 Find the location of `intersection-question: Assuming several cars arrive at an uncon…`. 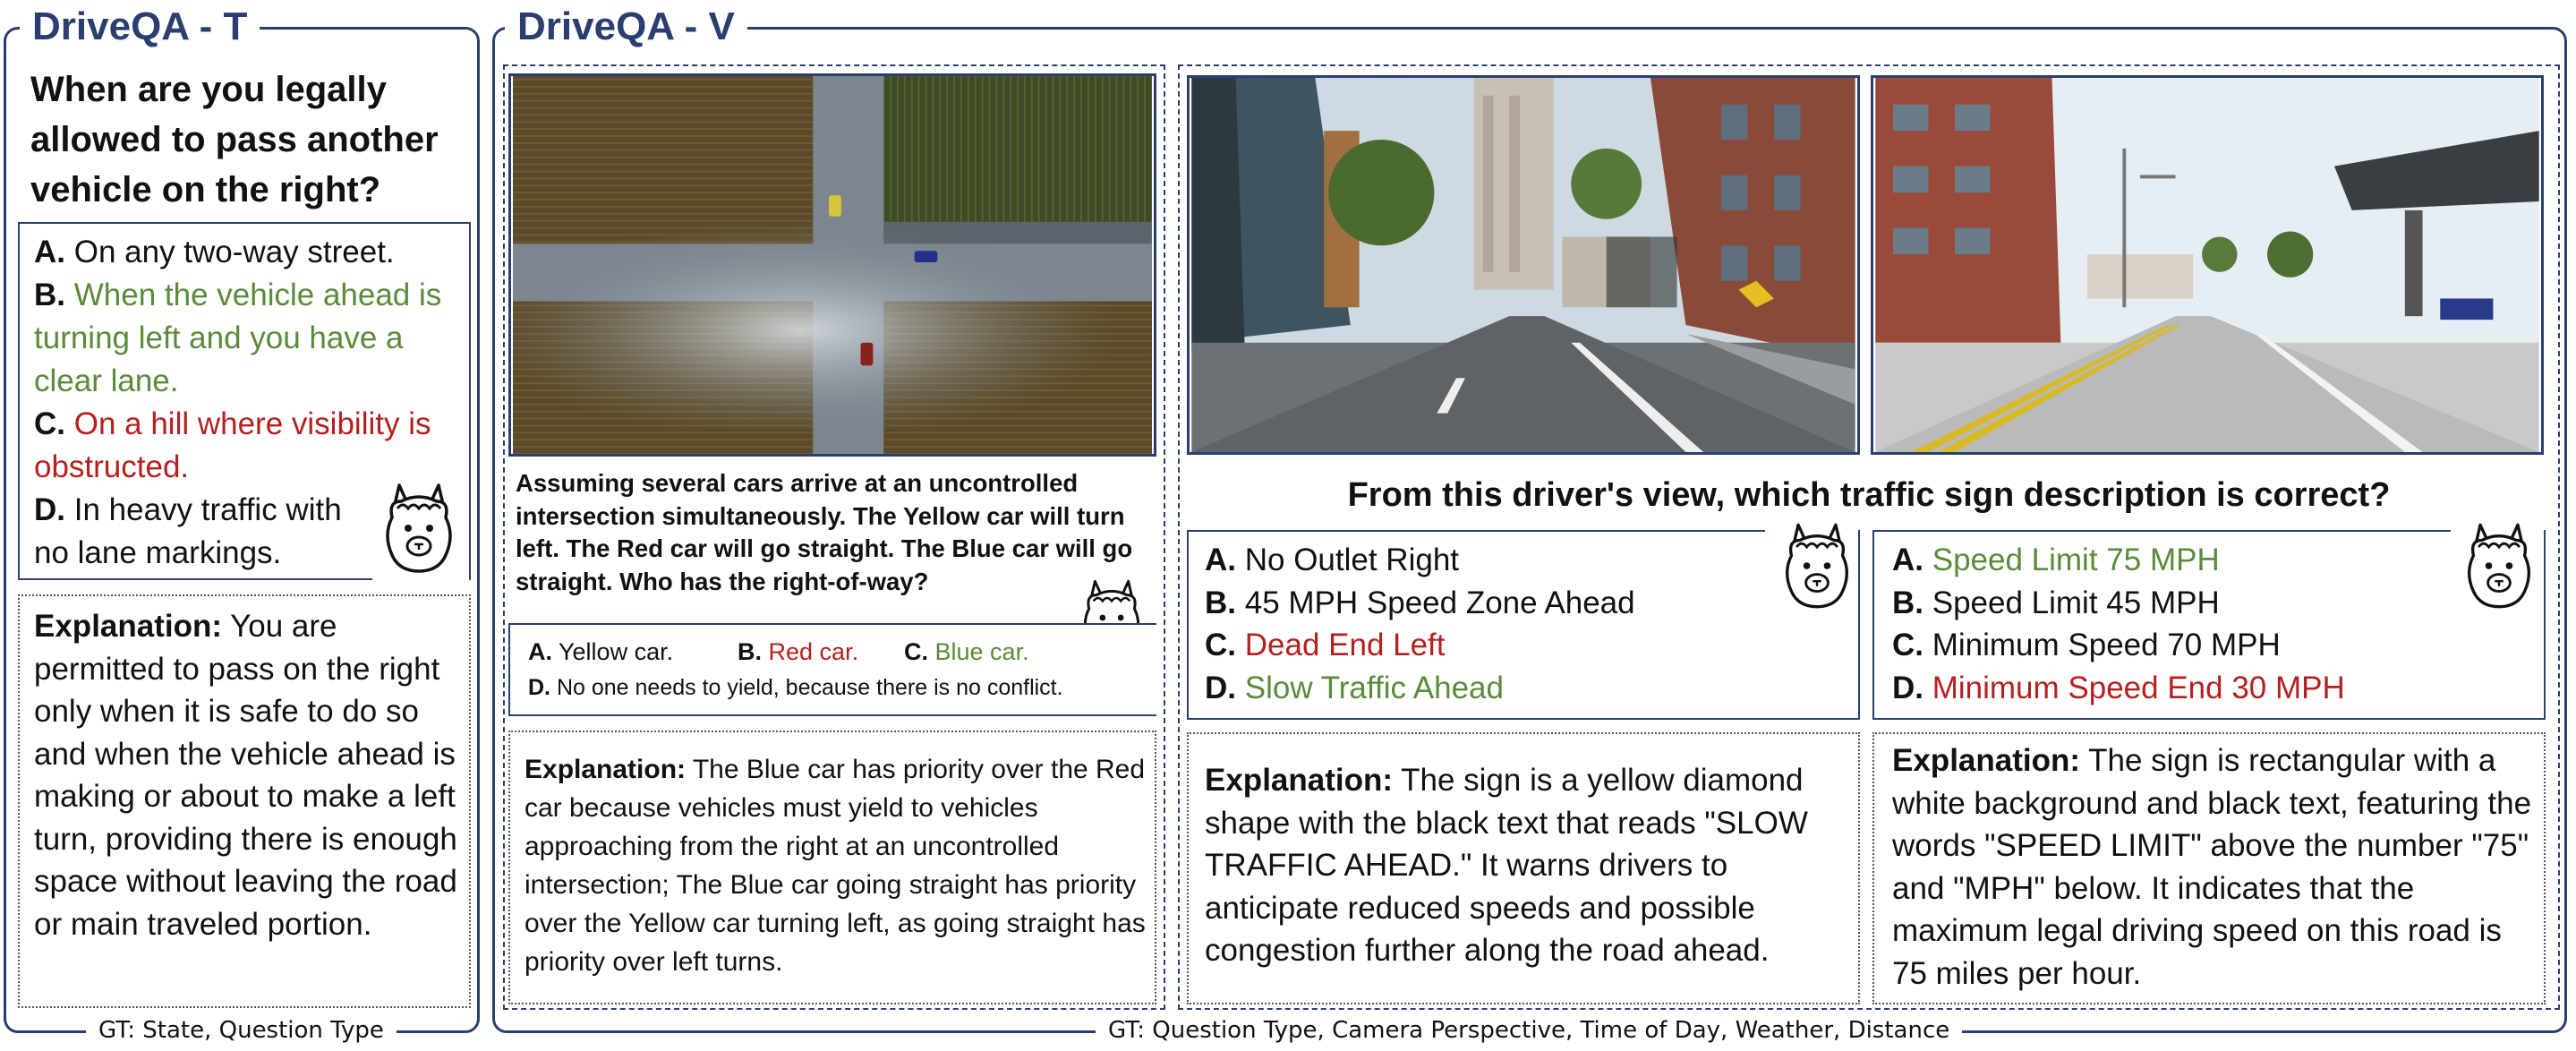

intersection-question: Assuming several cars arrive at an uncon… is located at coordinates (824, 532).